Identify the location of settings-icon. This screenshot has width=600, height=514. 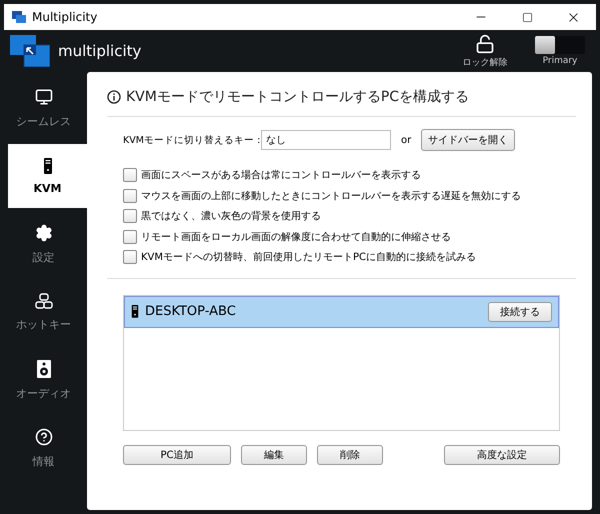
(43, 233).